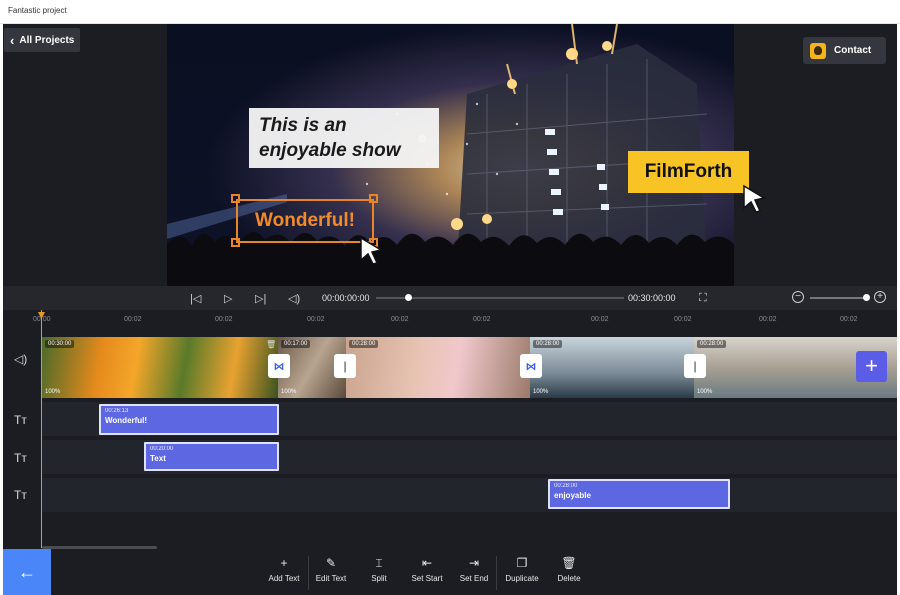 This screenshot has height=595, width=900. What do you see at coordinates (126, 420) in the screenshot?
I see `text-clip-name: Wonderful!` at bounding box center [126, 420].